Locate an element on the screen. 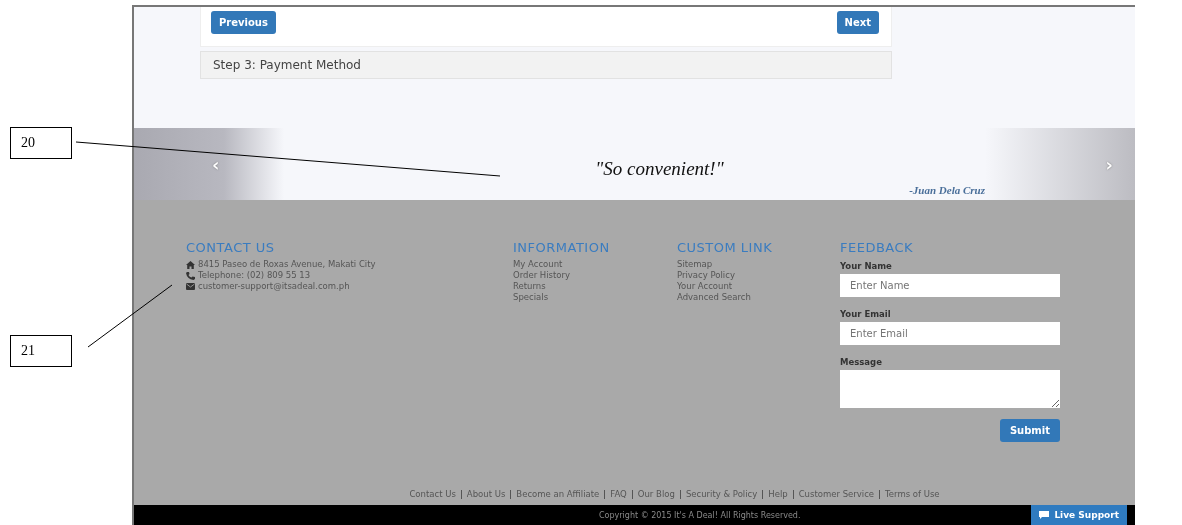  live-support-button: Live Support is located at coordinates (1079, 515).